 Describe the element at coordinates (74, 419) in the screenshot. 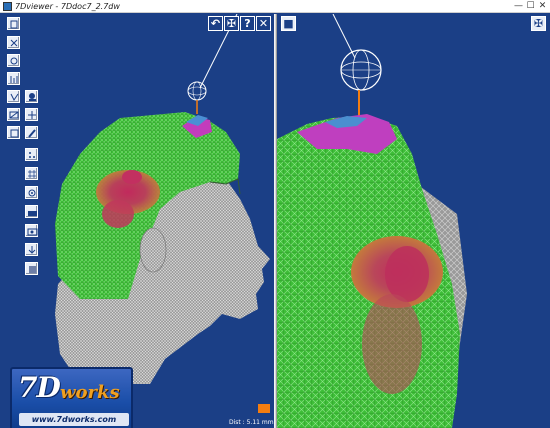

I see `logo-url: www.7dworks.com` at that location.